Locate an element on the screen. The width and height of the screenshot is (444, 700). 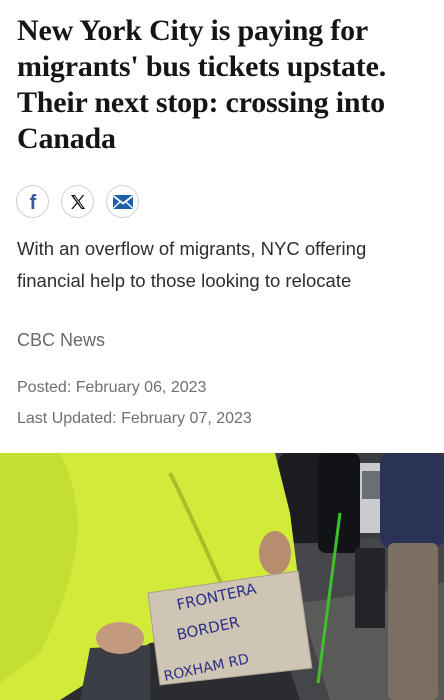
email-icon is located at coordinates (122, 201).